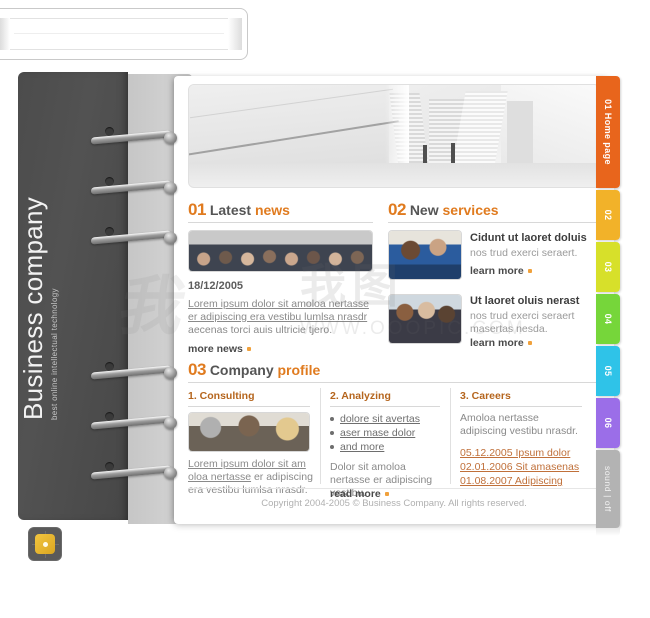  What do you see at coordinates (511, 481) in the screenshot?
I see `career-link-3: 01.08.2007 Adipiscing` at bounding box center [511, 481].